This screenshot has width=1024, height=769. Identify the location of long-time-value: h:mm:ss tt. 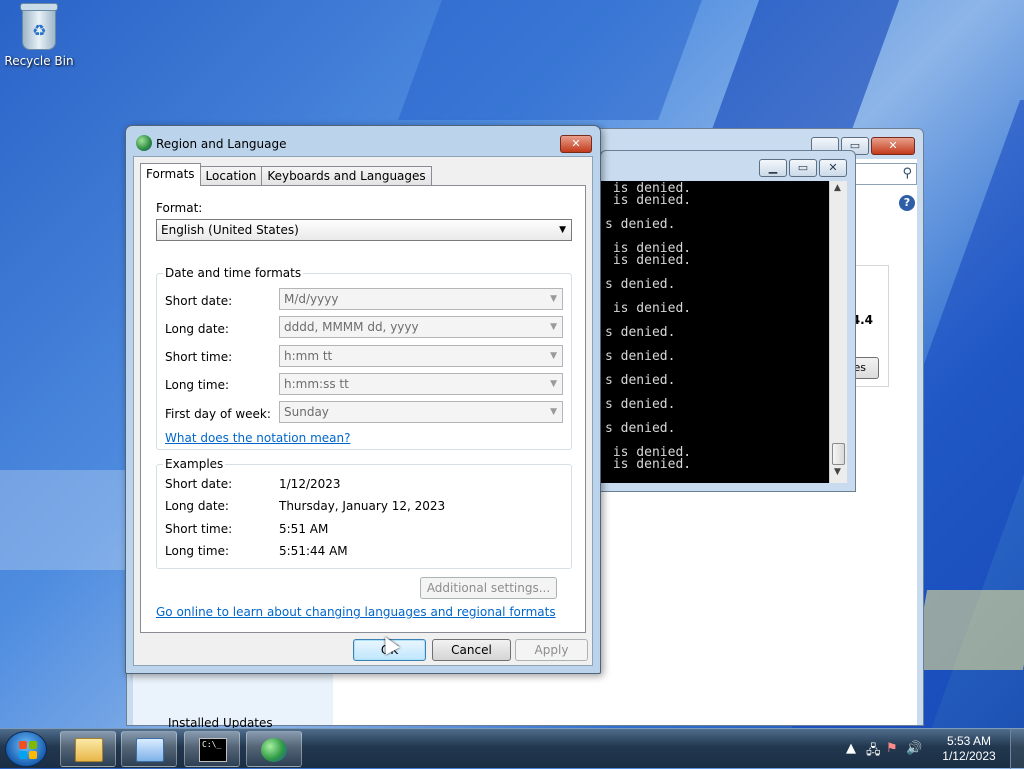
(316, 384).